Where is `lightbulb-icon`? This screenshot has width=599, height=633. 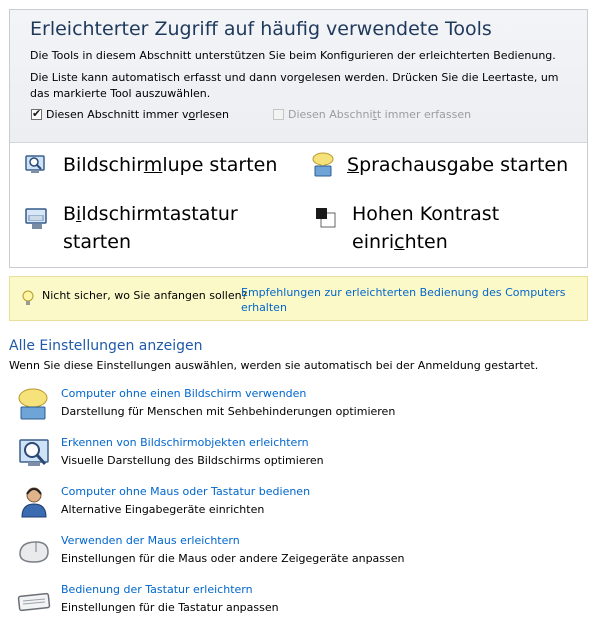 lightbulb-icon is located at coordinates (28, 297).